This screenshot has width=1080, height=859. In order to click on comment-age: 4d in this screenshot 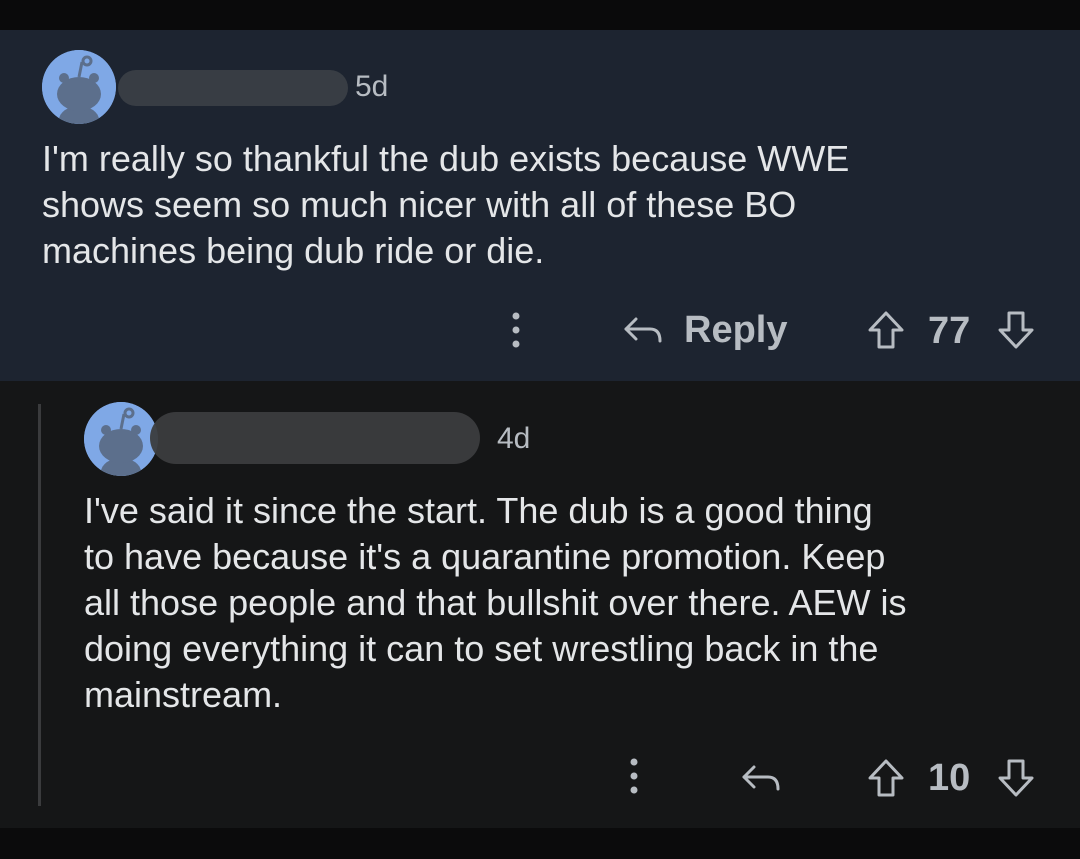, I will do `click(514, 438)`.